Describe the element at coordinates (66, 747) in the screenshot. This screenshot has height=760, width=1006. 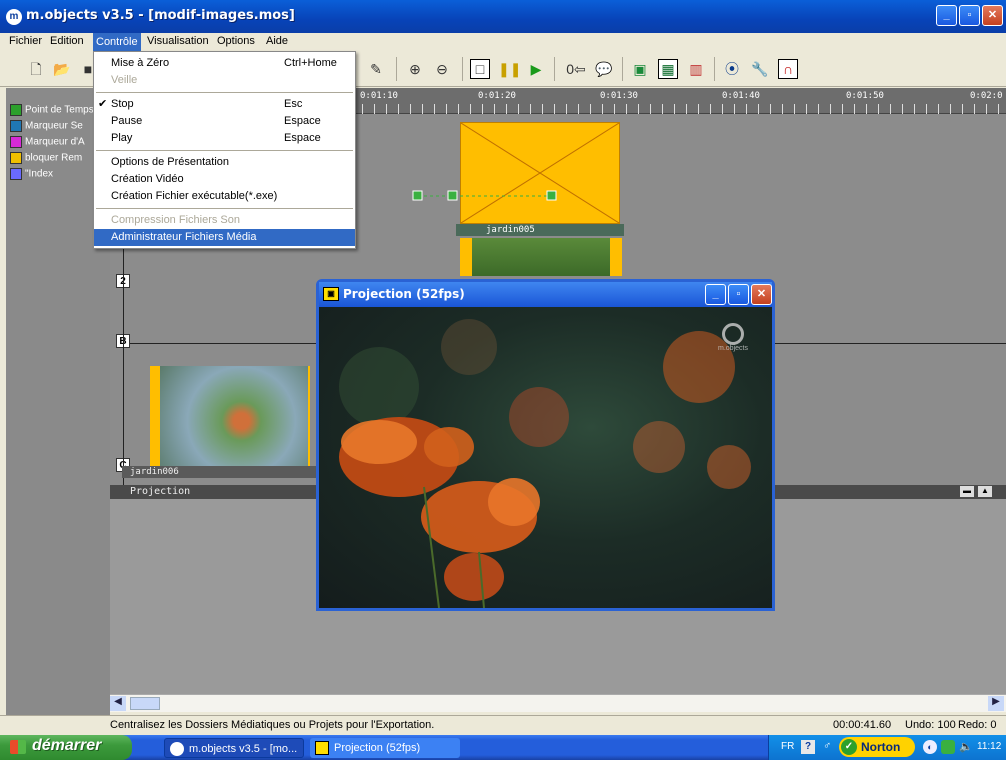
I see `start-button: démarrer` at that location.